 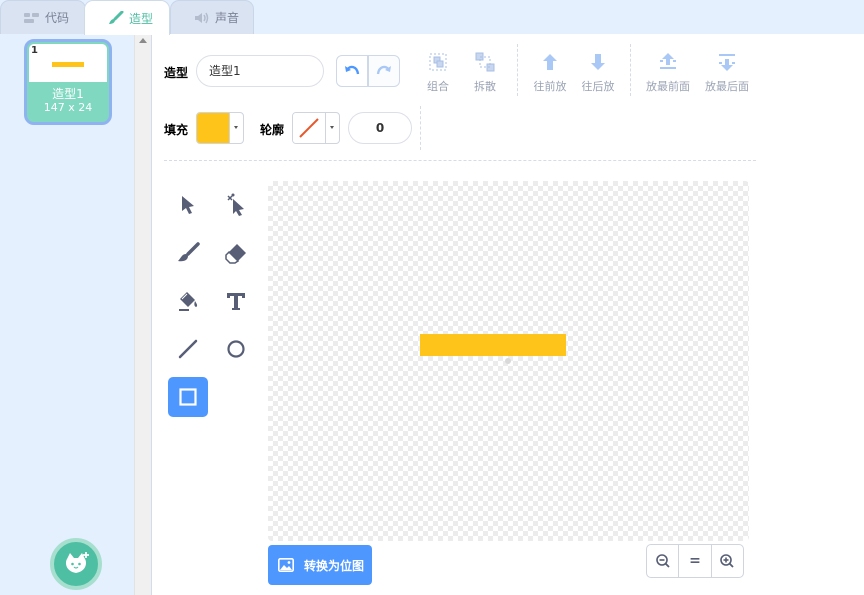 What do you see at coordinates (142, 314) in the screenshot?
I see `costume-scrollbar` at bounding box center [142, 314].